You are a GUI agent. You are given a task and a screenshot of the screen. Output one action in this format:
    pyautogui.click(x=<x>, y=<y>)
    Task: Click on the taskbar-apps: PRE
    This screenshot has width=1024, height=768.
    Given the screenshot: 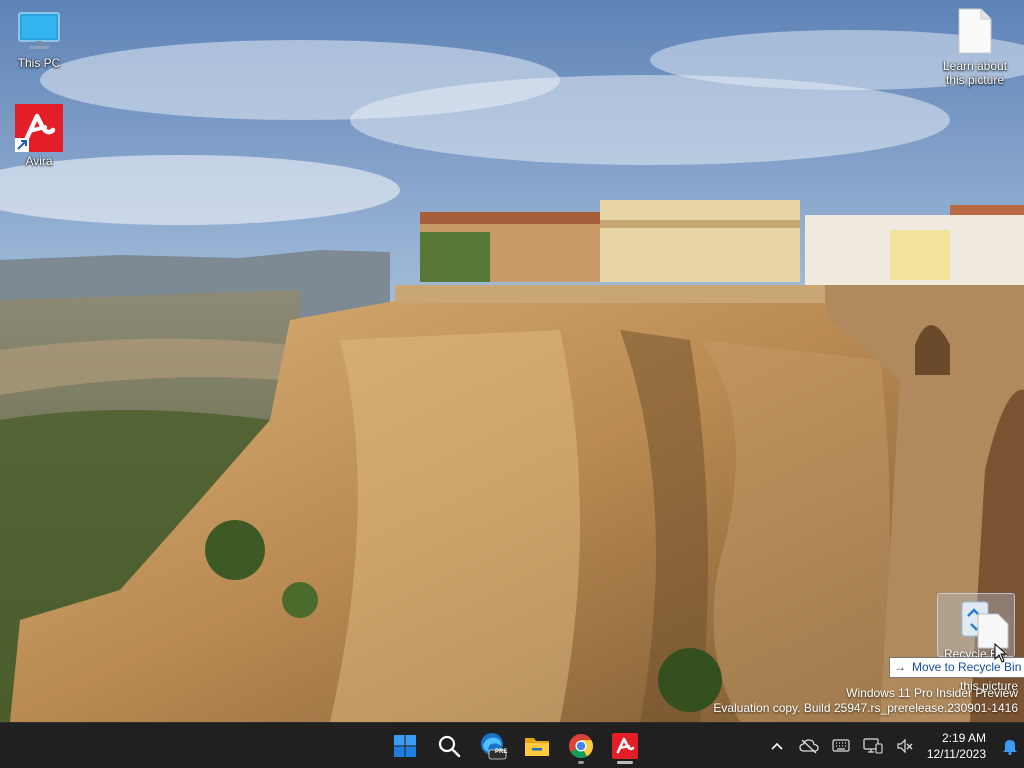 What is the action you would take?
    pyautogui.click(x=515, y=746)
    